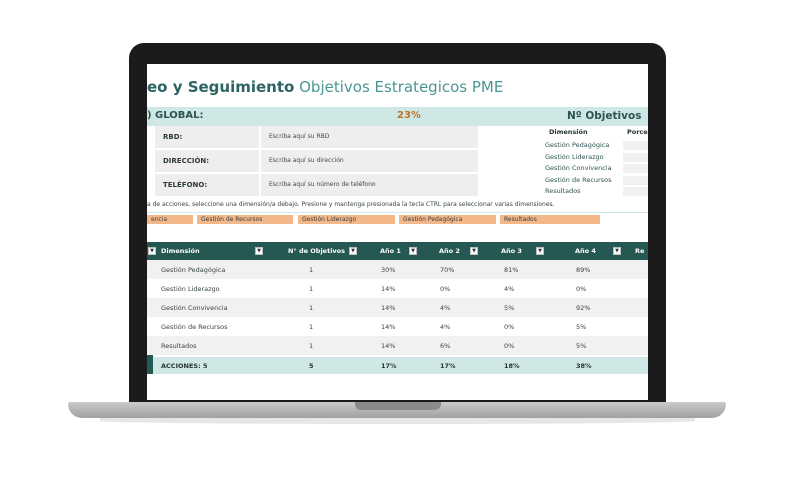 Image resolution: width=800 pixels, height=494 pixels. What do you see at coordinates (581, 289) in the screenshot?
I see `cell-year4: 0%` at bounding box center [581, 289].